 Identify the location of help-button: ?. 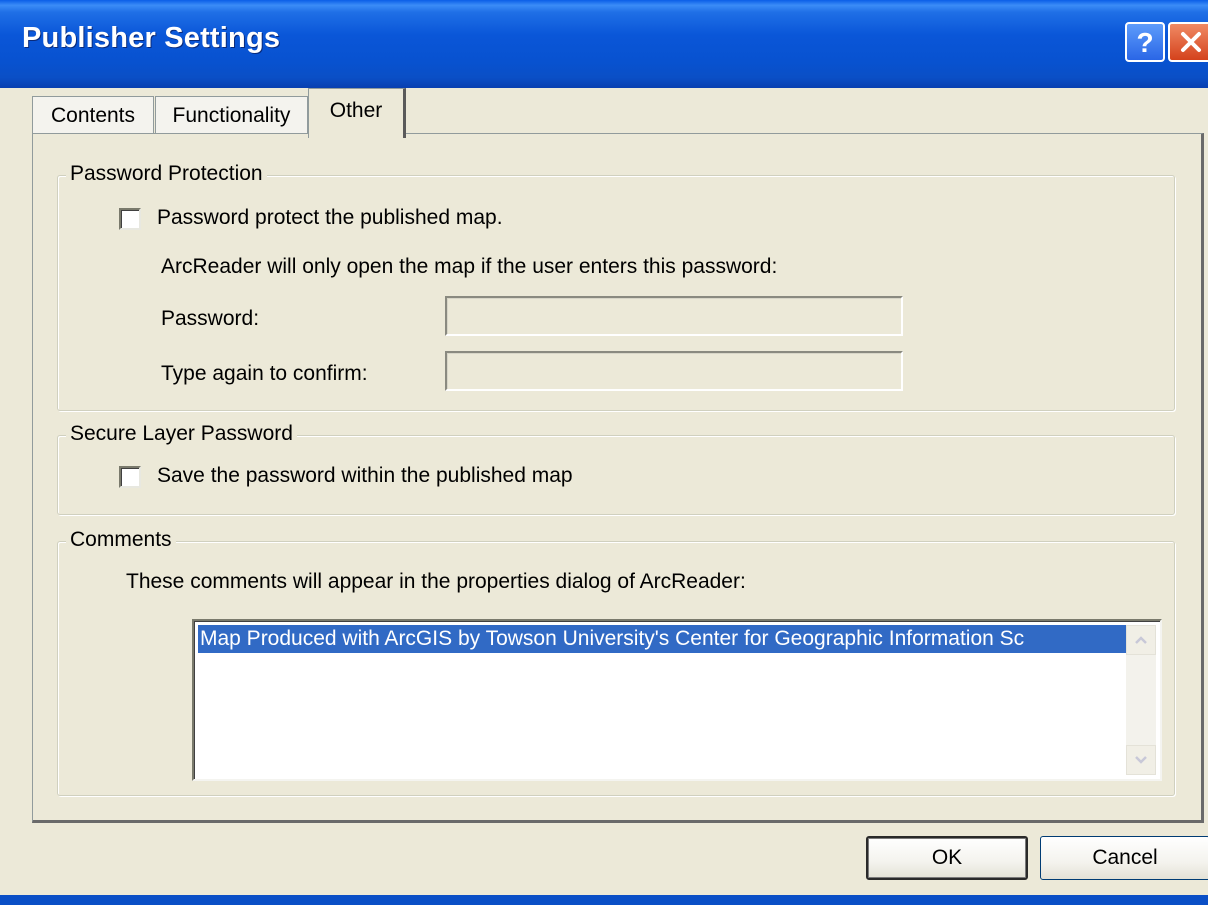
(1145, 42).